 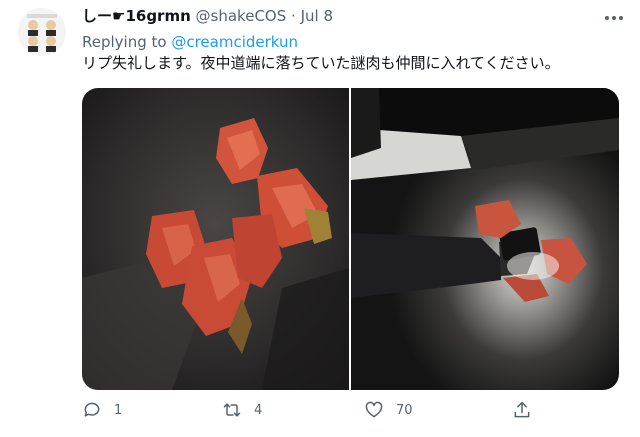 What do you see at coordinates (388, 410) in the screenshot?
I see `like-button: 70` at bounding box center [388, 410].